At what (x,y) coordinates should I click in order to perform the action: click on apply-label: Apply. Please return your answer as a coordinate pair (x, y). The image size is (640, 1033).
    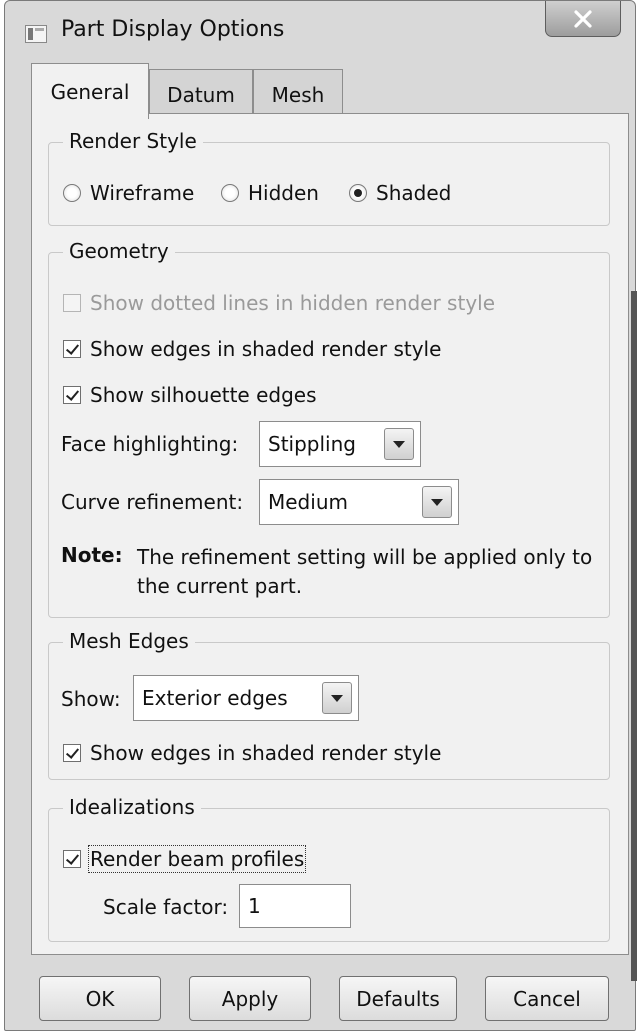
    Looking at the image, I should click on (250, 998).